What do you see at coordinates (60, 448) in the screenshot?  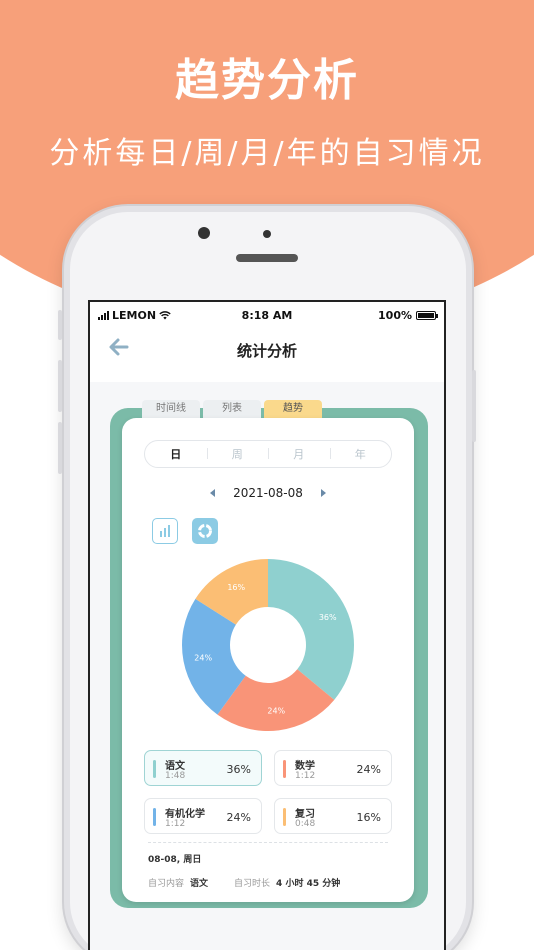 I see `phone-volume-down-button` at bounding box center [60, 448].